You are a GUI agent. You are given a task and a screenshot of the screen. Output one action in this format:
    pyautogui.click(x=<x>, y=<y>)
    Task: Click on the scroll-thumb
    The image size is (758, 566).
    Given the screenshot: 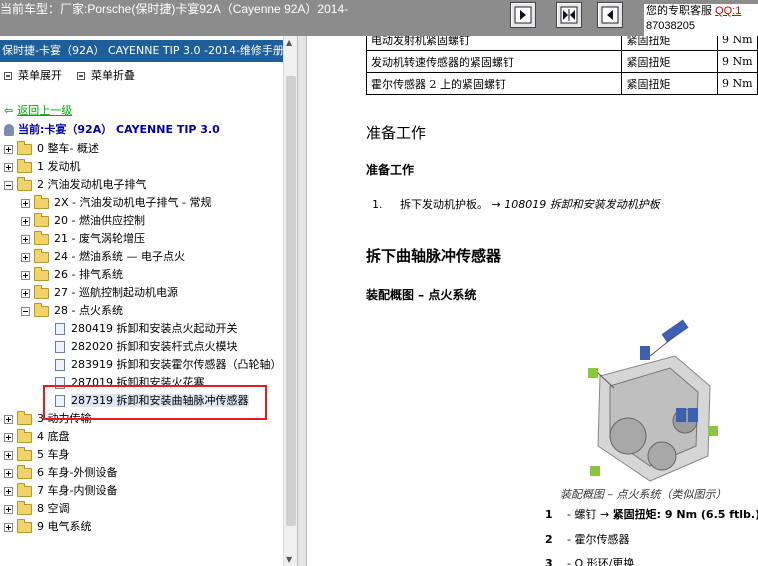 What is the action you would take?
    pyautogui.click(x=291, y=301)
    